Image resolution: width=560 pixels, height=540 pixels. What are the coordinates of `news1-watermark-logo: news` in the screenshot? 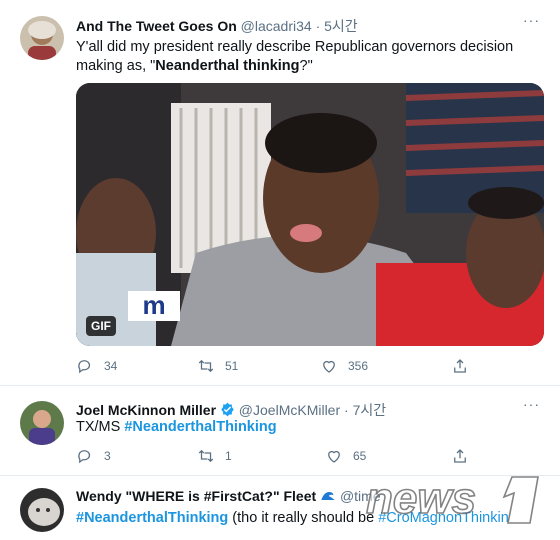 It's located at (457, 502).